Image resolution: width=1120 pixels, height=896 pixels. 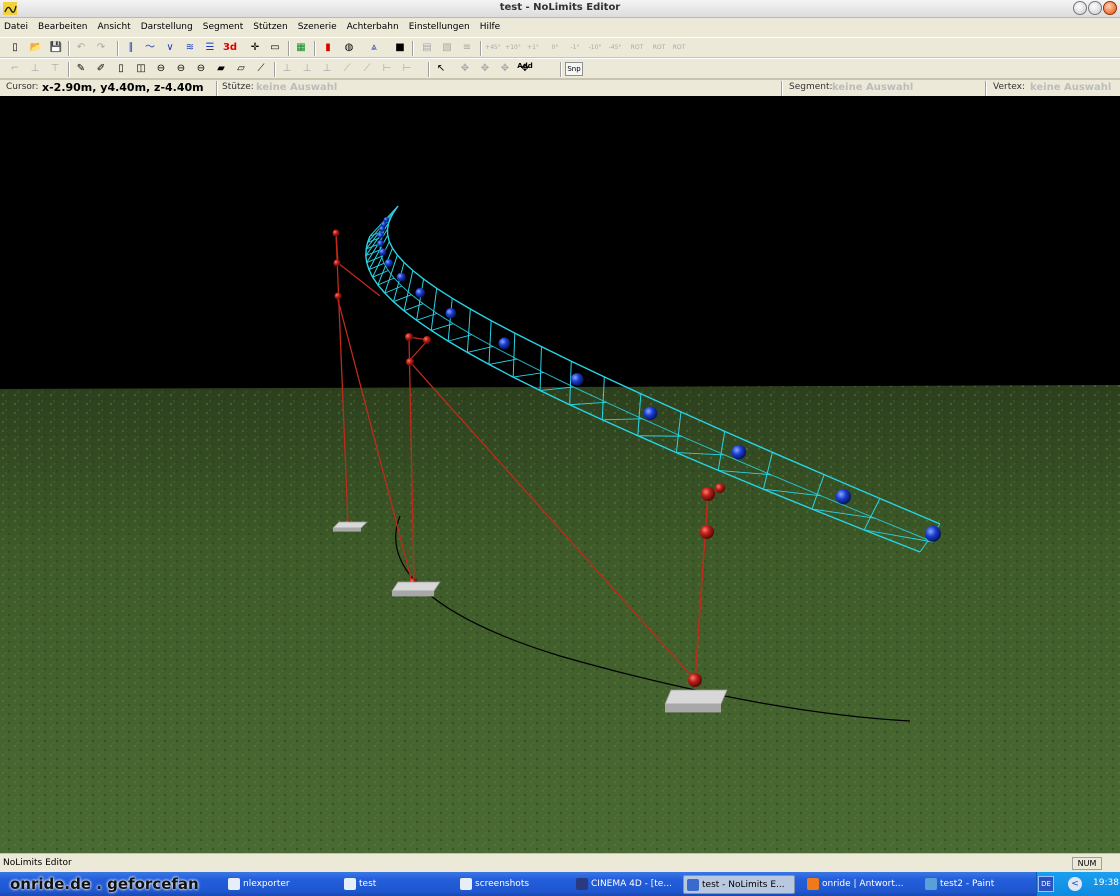 What do you see at coordinates (81, 69) in the screenshot?
I see `pencil-icon: ✎` at bounding box center [81, 69].